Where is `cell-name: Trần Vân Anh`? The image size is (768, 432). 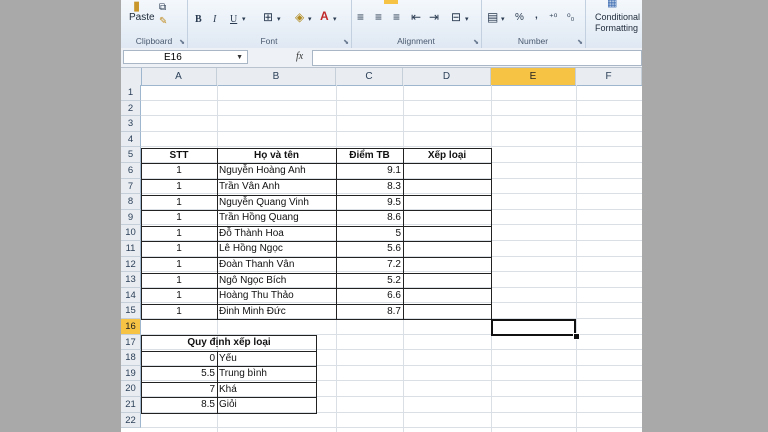 cell-name: Trần Vân Anh is located at coordinates (276, 187).